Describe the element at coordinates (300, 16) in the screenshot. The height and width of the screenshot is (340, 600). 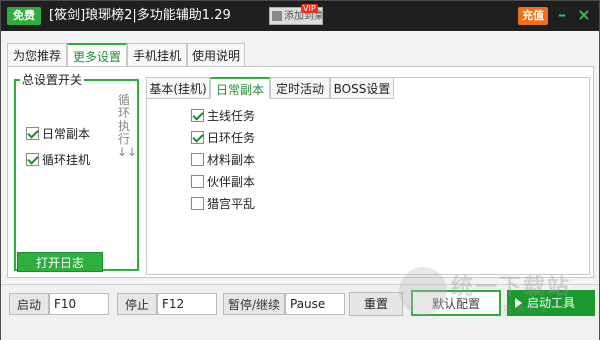
I see `title-bar: 免费 [筱剑]琅琊榜2|多功能辅助1.29 添加到桌面 VIP 充值 – ×` at that location.